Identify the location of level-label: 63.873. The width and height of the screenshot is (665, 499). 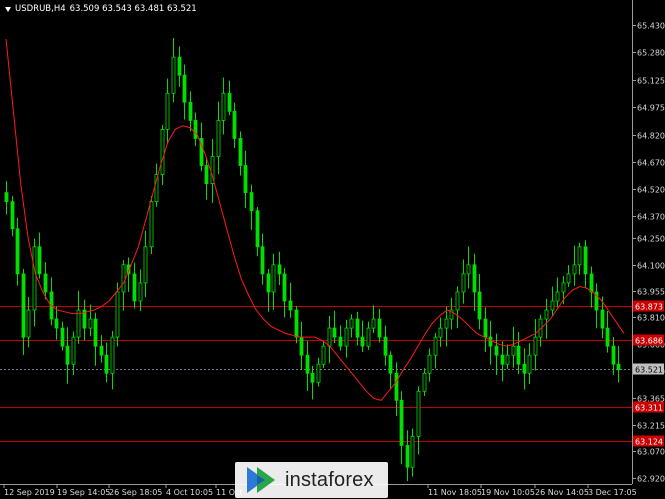
(649, 307).